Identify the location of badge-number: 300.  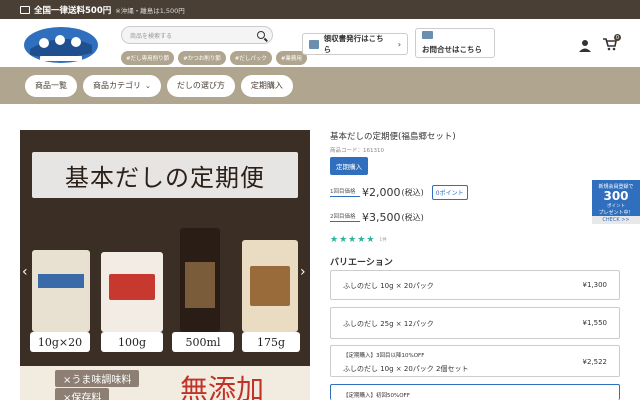
(616, 196).